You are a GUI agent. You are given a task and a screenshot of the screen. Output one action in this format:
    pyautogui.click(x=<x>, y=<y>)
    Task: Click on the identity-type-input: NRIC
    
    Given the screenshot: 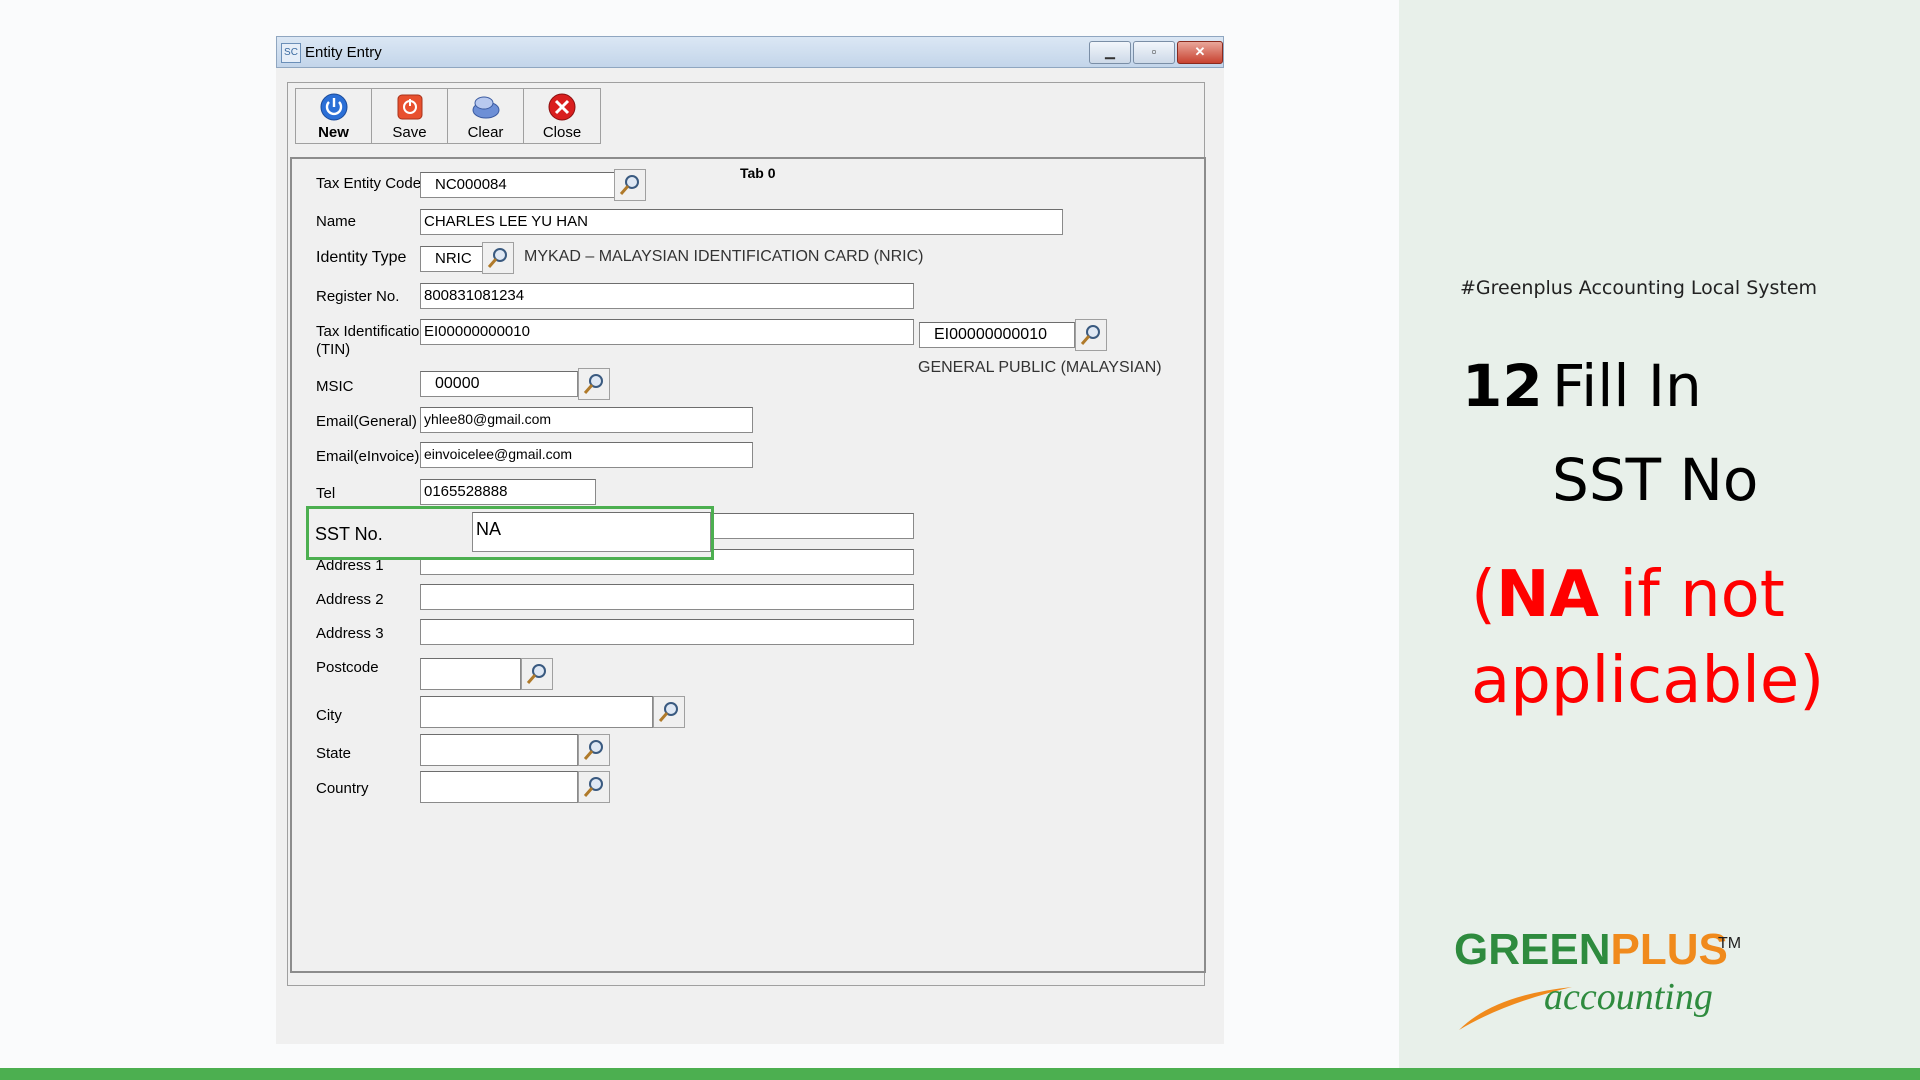 What is the action you would take?
    pyautogui.click(x=451, y=259)
    